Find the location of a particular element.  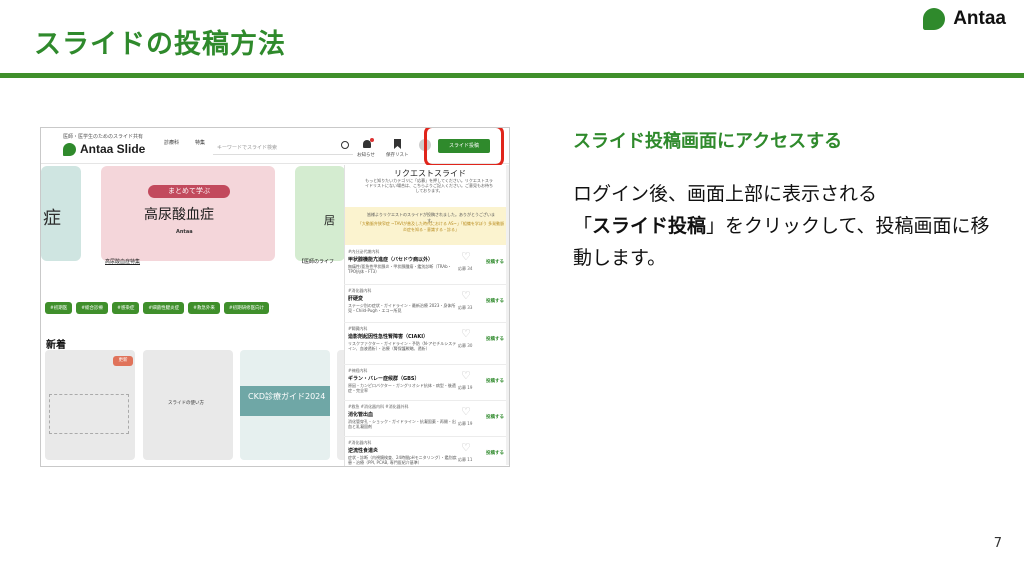

update-badge: 更新 is located at coordinates (123, 361).